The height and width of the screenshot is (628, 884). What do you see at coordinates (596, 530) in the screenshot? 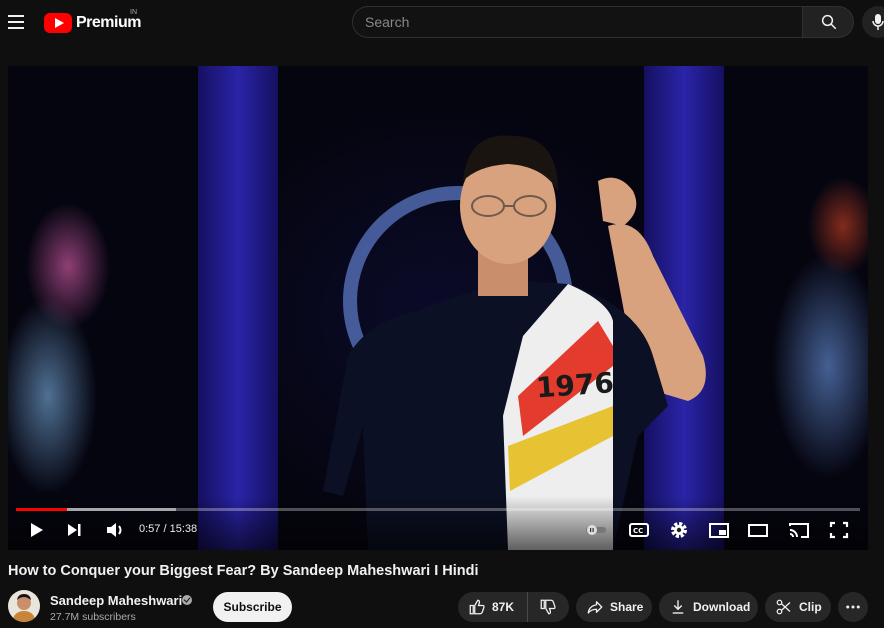
I see `autoplay-toggle-icon` at bounding box center [596, 530].